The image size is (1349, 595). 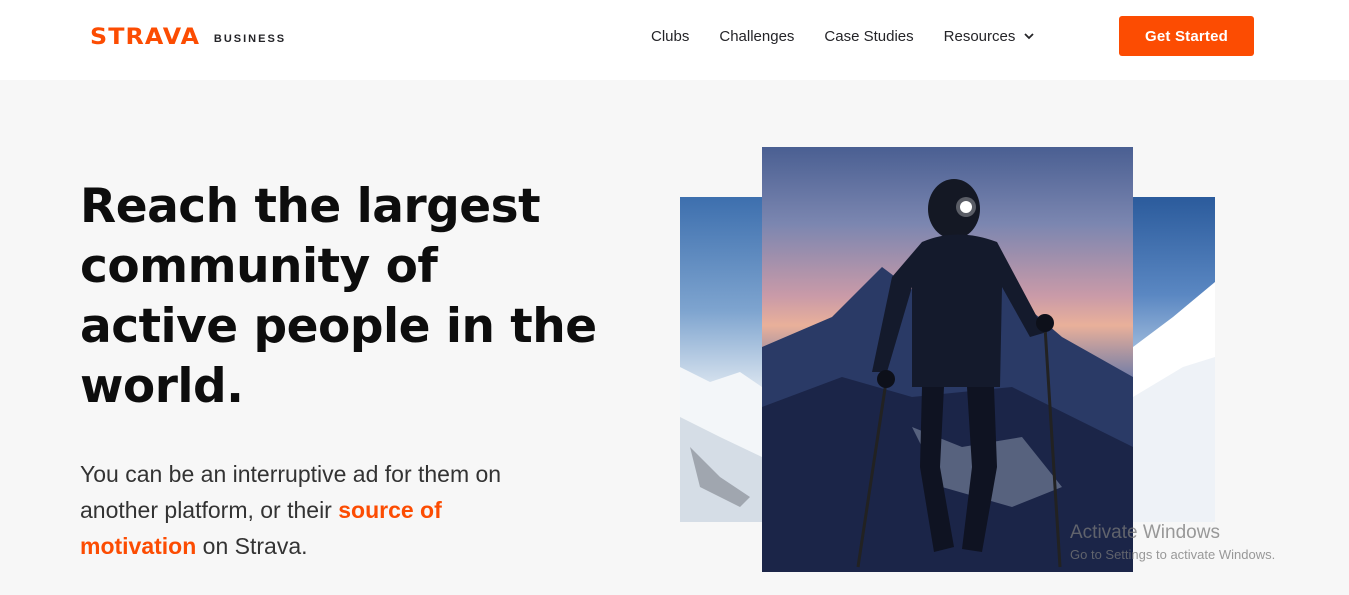 I want to click on chevron-down-icon, so click(x=1029, y=36).